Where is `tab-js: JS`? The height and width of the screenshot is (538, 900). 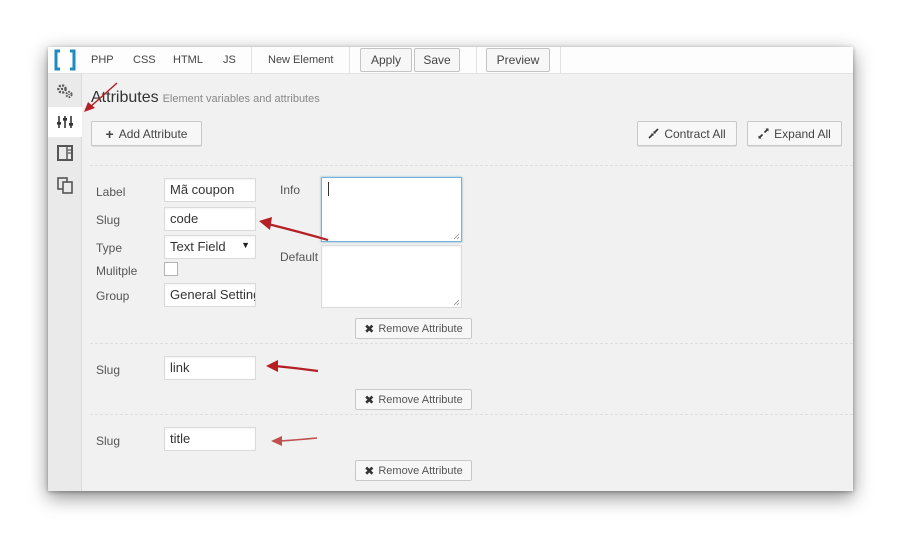 tab-js: JS is located at coordinates (229, 60).